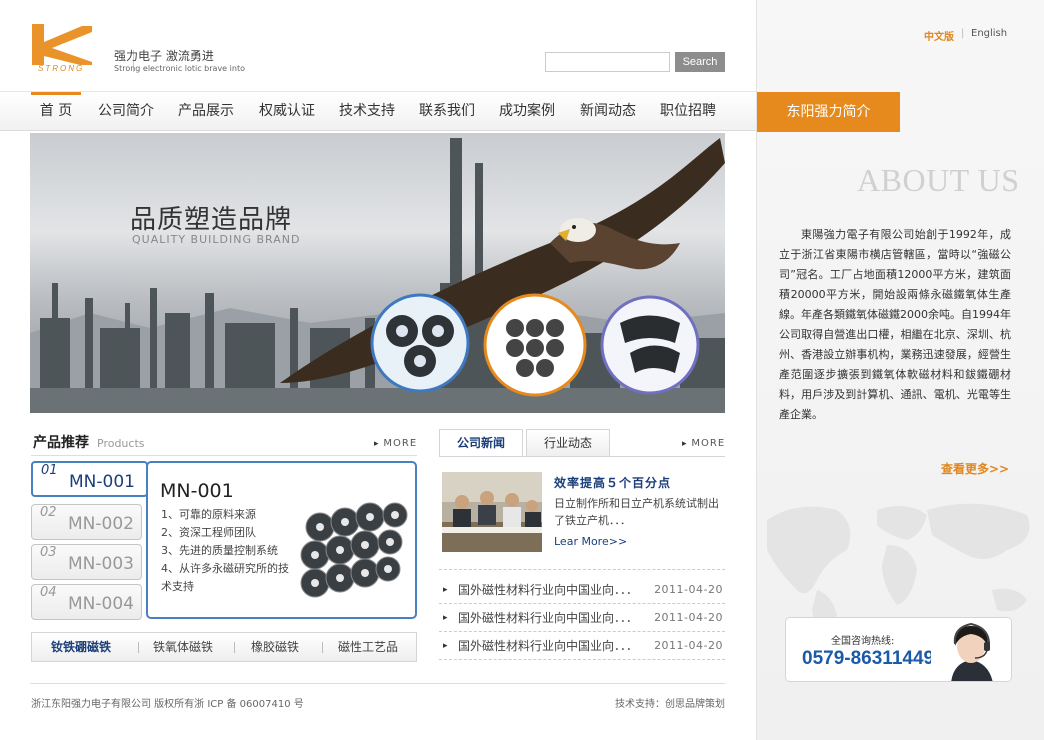 The image size is (1044, 740). Describe the element at coordinates (275, 647) in the screenshot. I see `category-rubber: 橡胶磁铁` at that location.